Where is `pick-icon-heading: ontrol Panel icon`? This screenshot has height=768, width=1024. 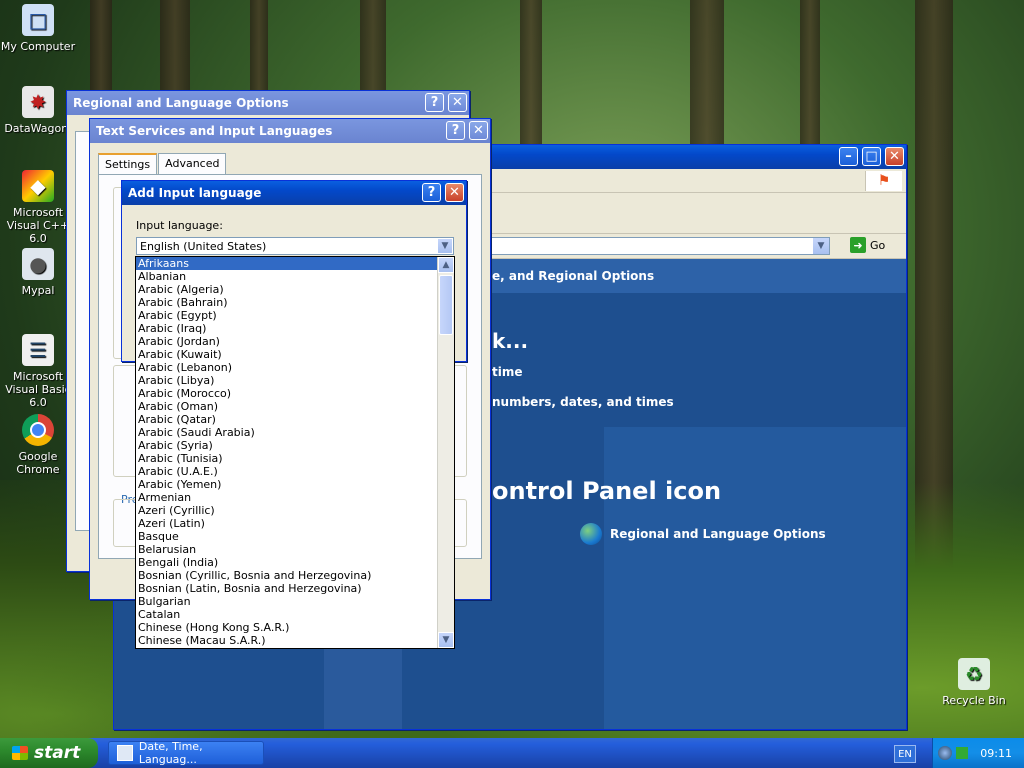 pick-icon-heading: ontrol Panel icon is located at coordinates (607, 491).